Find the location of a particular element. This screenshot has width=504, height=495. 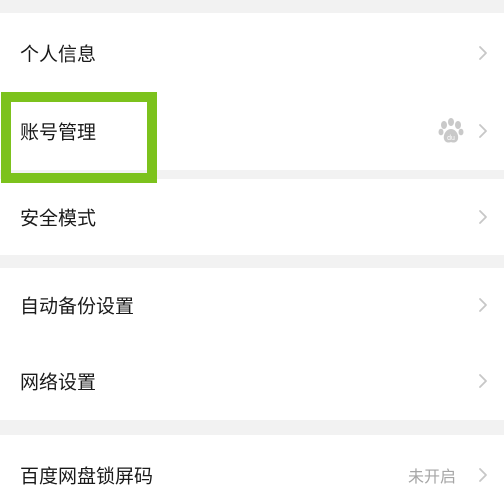

settings-item-label: 百度网盘锁屏码 is located at coordinates (87, 476).